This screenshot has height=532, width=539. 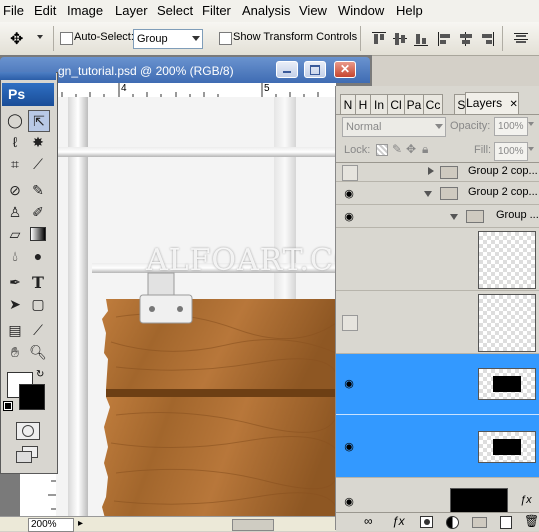 I want to click on dodge-icon: ●, so click(x=38, y=256).